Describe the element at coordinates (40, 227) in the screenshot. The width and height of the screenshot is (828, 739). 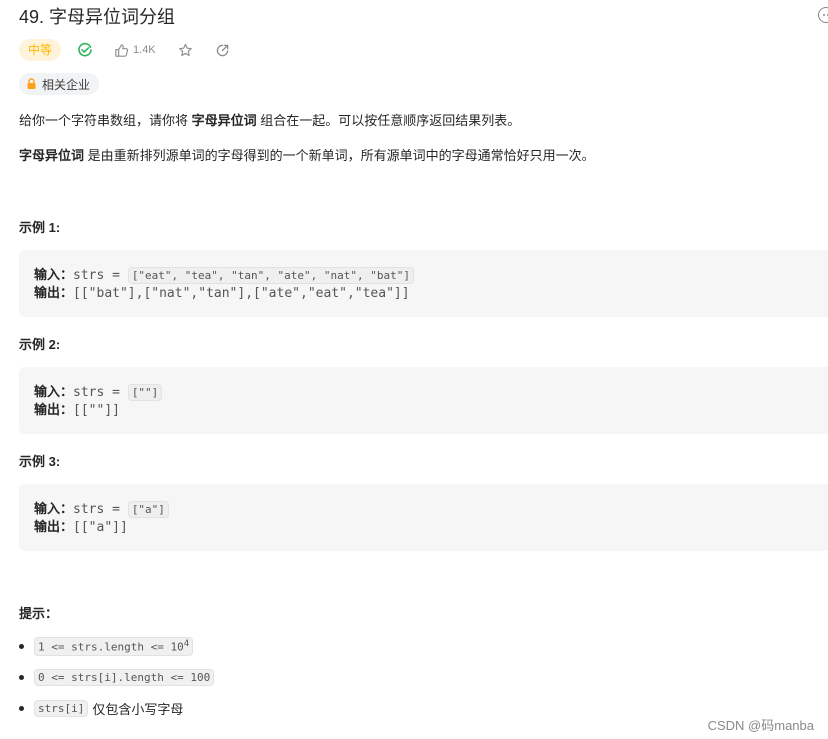
I see `example-heading: 示例 1:` at that location.